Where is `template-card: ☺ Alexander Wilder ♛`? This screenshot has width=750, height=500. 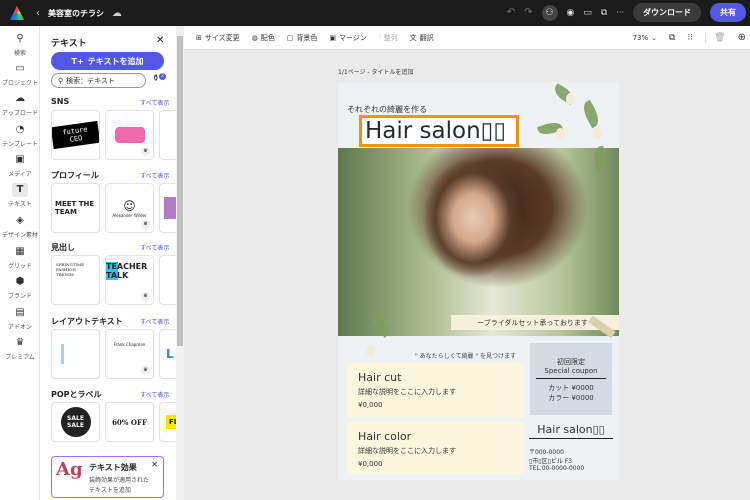
template-card: ☺ Alexander Wilder ♛ is located at coordinates (129, 208).